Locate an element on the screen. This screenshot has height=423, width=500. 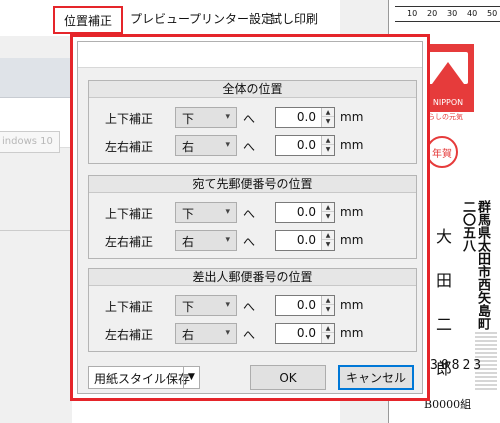
ruler-tick: 30 is located at coordinates (452, 13).